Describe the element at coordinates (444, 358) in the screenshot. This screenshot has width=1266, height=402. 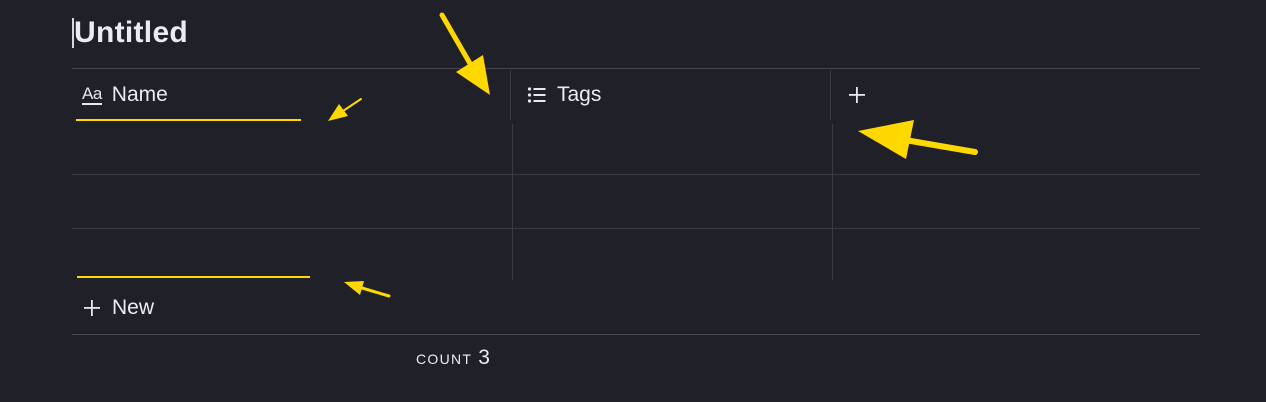
I see `count-label: COUNT` at that location.